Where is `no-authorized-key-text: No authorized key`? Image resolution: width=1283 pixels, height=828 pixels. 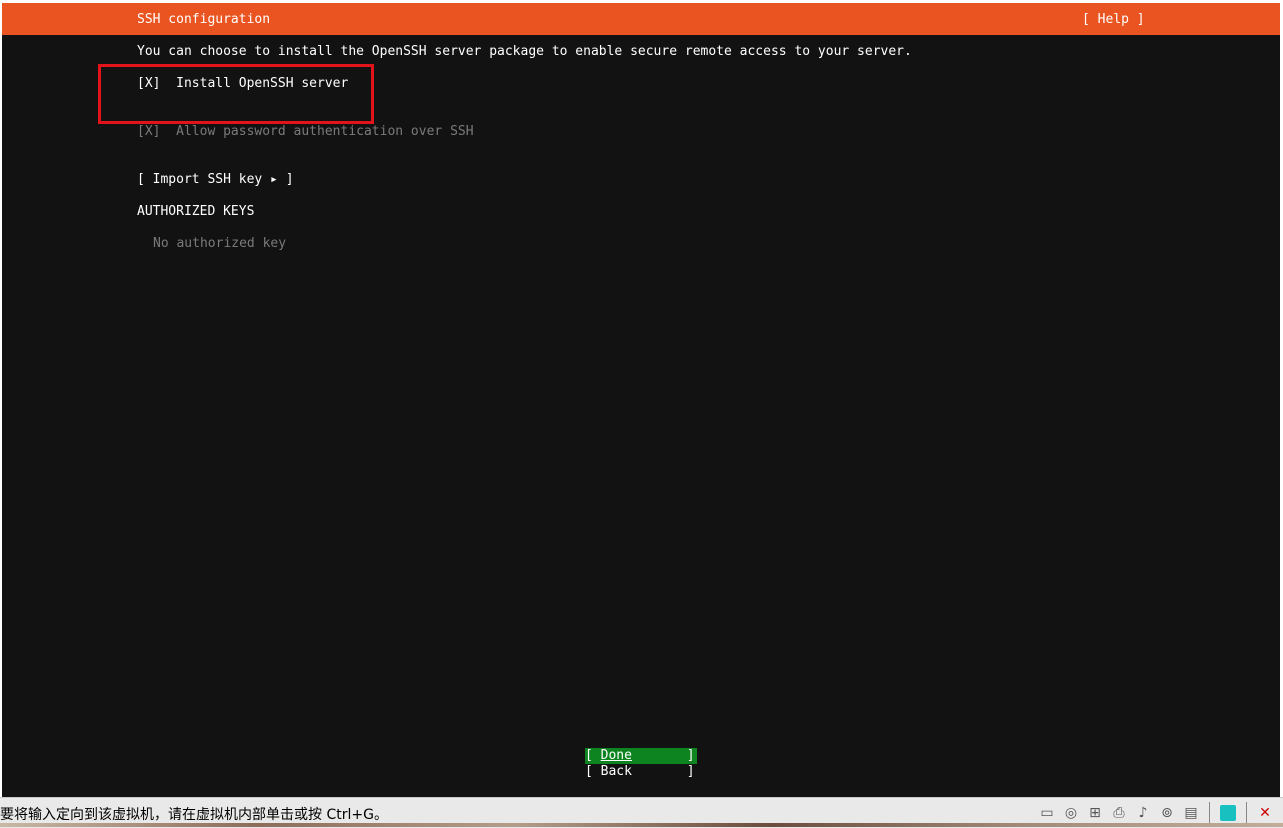
no-authorized-key-text: No authorized key is located at coordinates (220, 243).